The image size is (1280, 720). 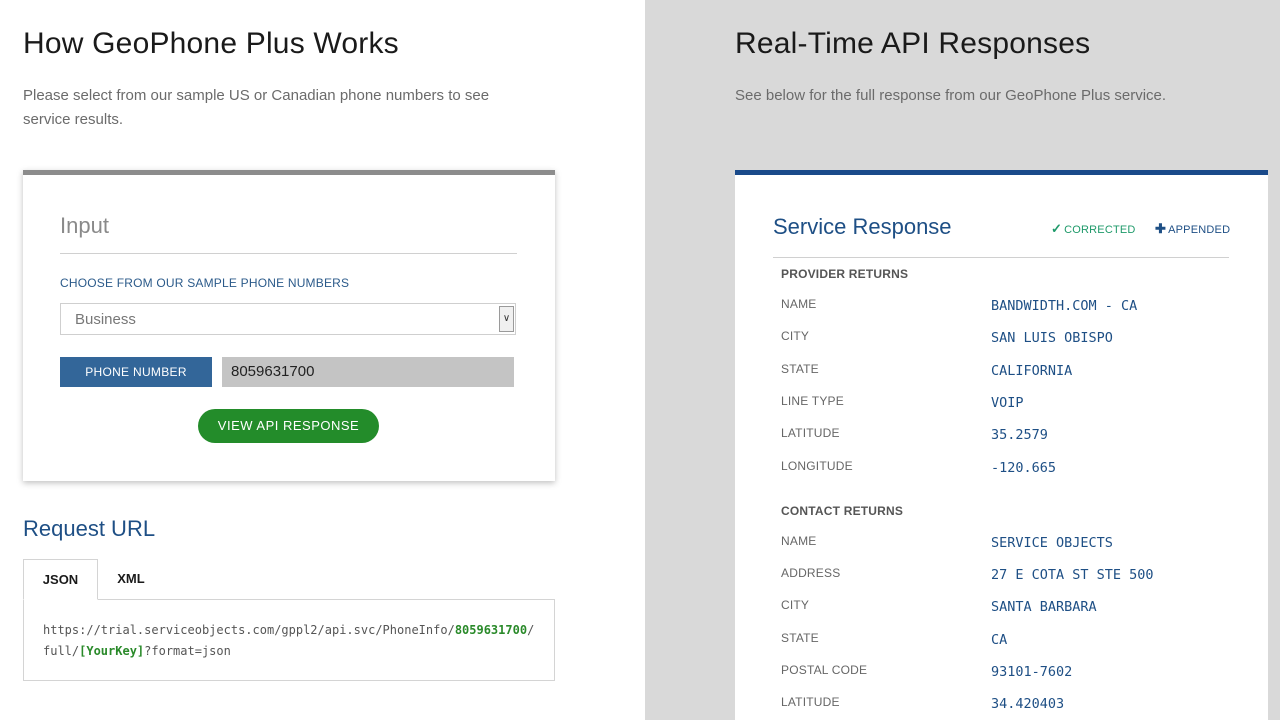 What do you see at coordinates (1032, 371) in the screenshot?
I see `field-value: CALIFORNIA` at bounding box center [1032, 371].